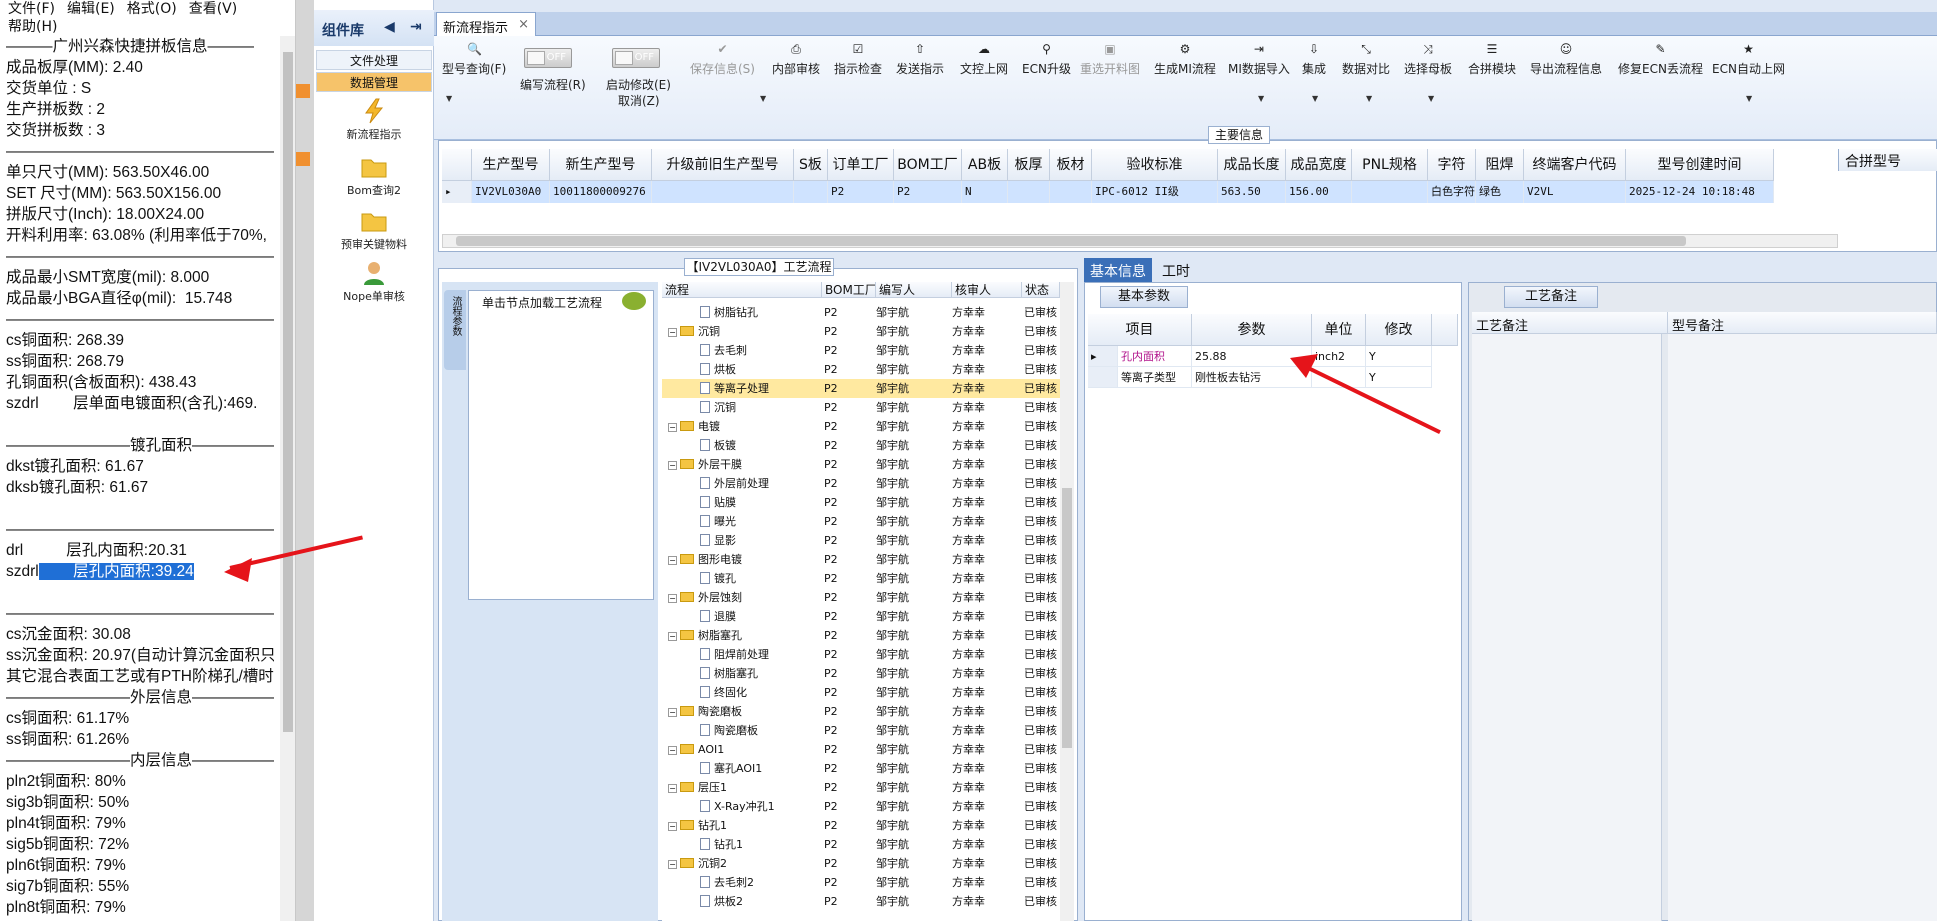 The height and width of the screenshot is (921, 1937). Describe the element at coordinates (861, 730) in the screenshot. I see `flow-tree-row: 陶瓷磨板 P2 邹宇航 方幸幸 已审核` at that location.